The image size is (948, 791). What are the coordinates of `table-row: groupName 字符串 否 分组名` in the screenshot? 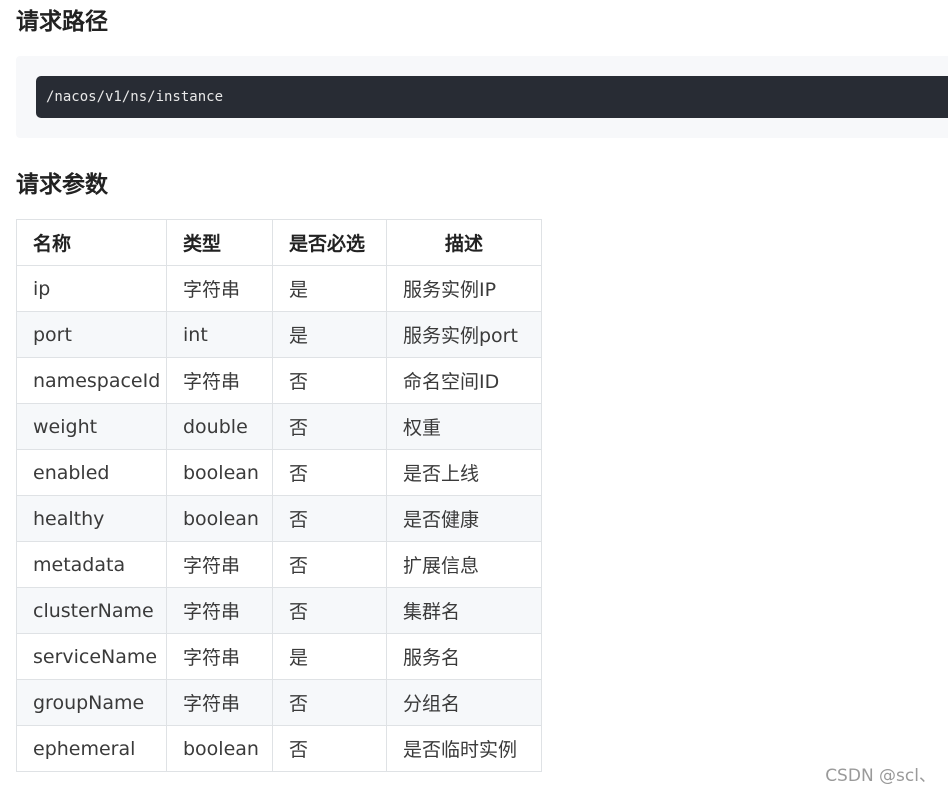 It's located at (279, 702).